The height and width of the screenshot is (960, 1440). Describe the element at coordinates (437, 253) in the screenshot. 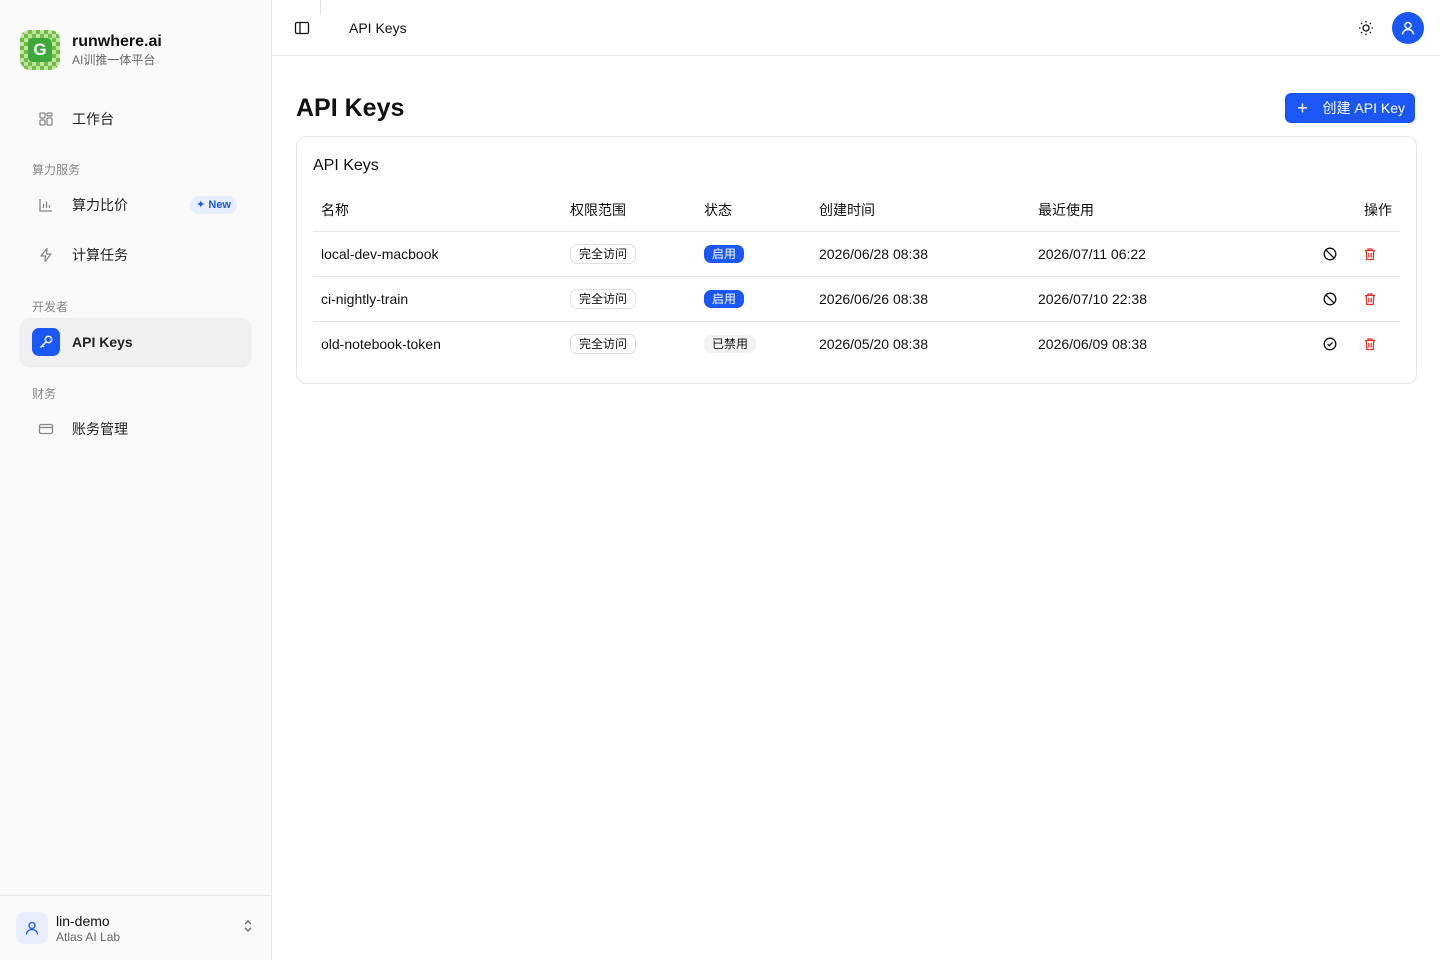

I see `key-name: local-dev-macbook` at that location.